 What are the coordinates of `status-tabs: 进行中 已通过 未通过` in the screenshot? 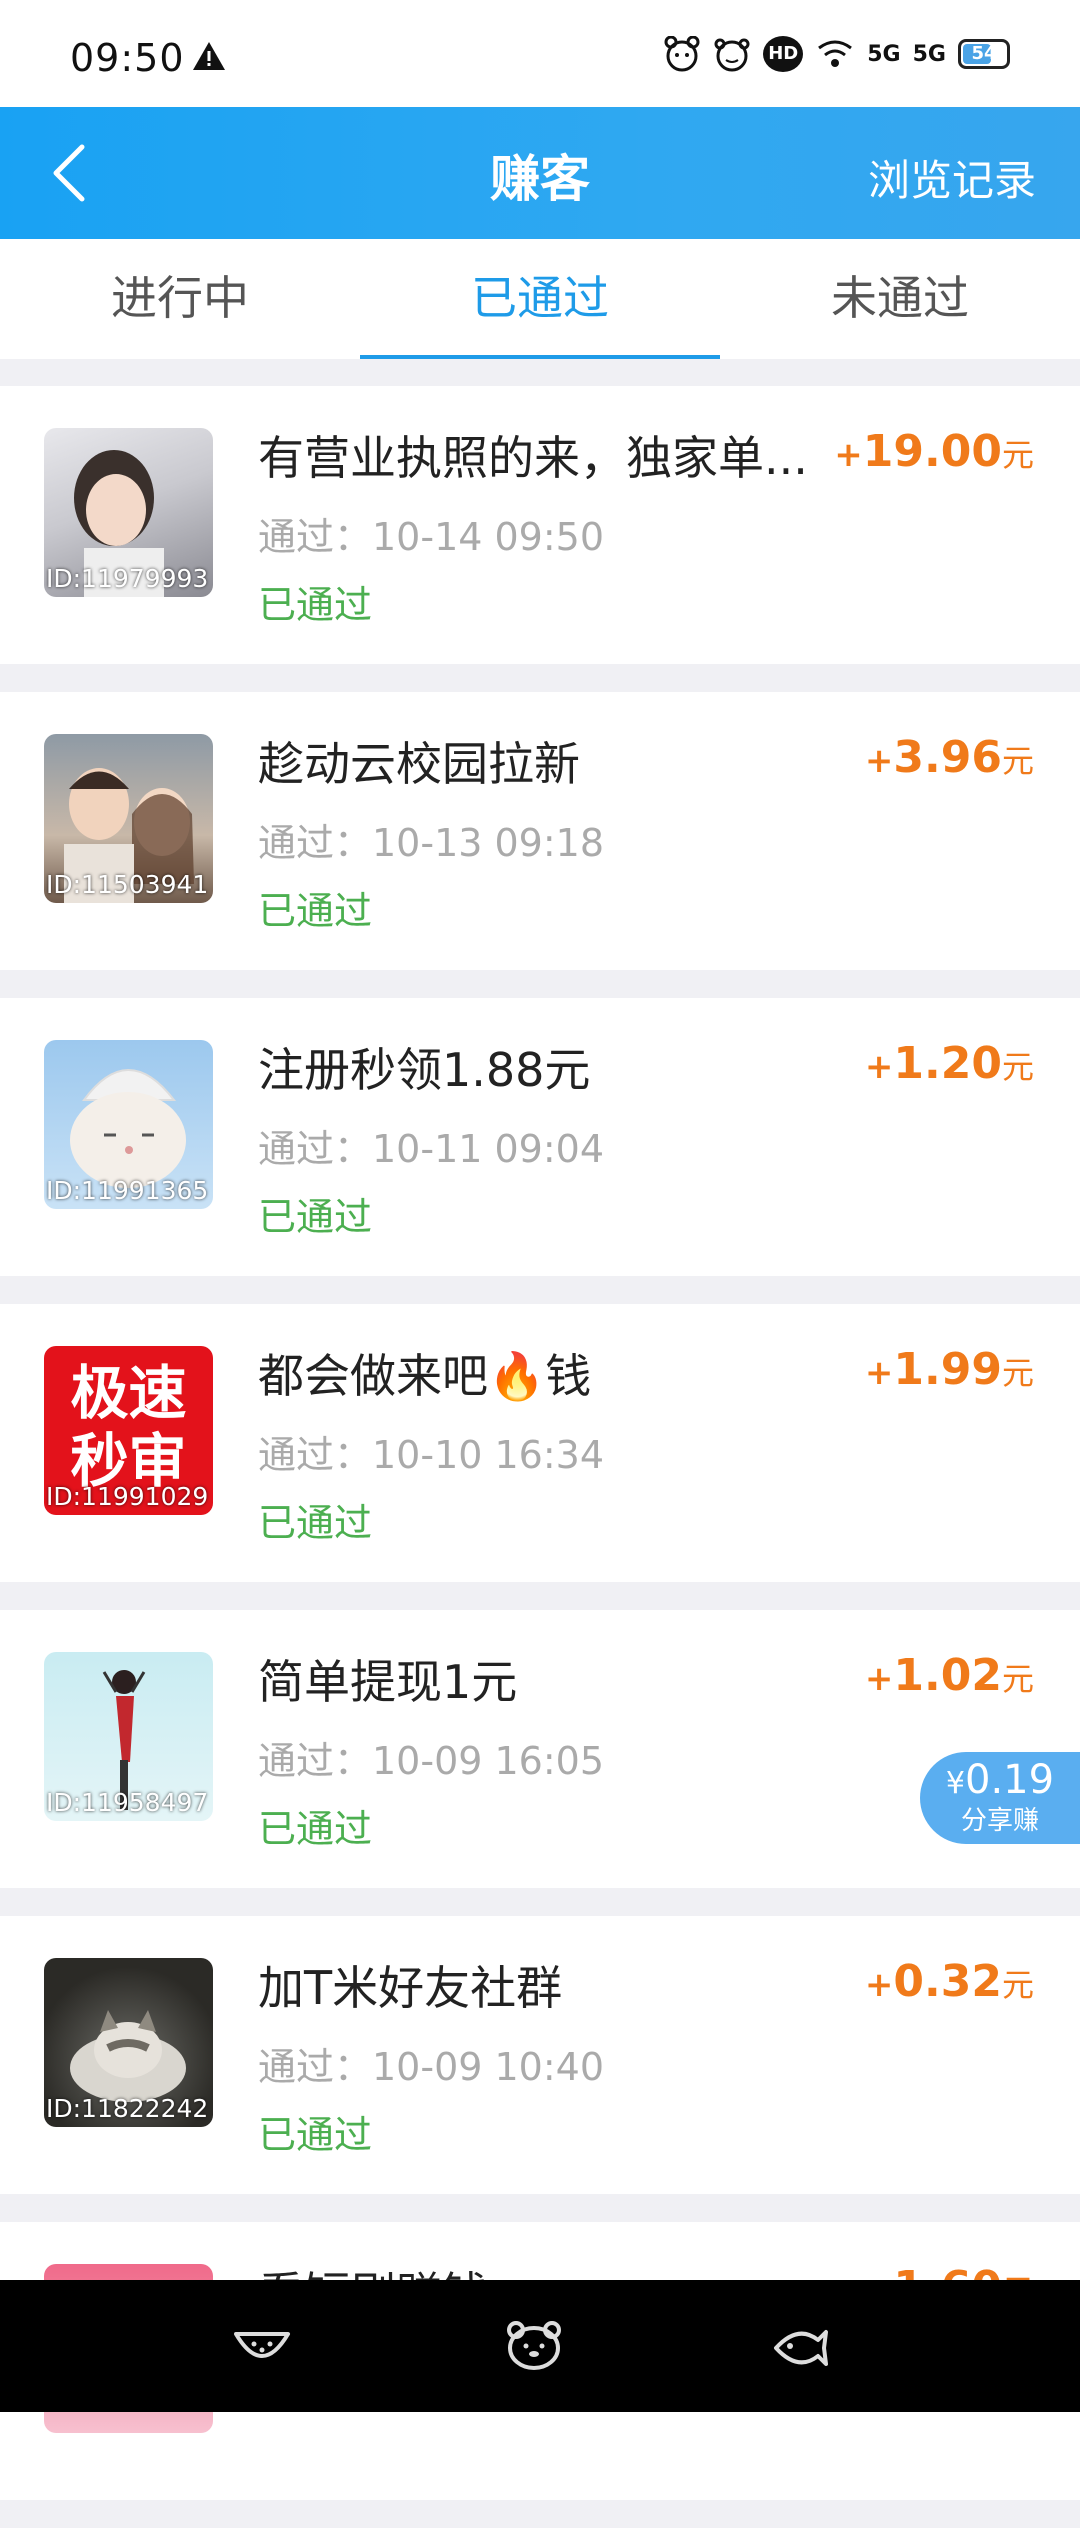 It's located at (540, 299).